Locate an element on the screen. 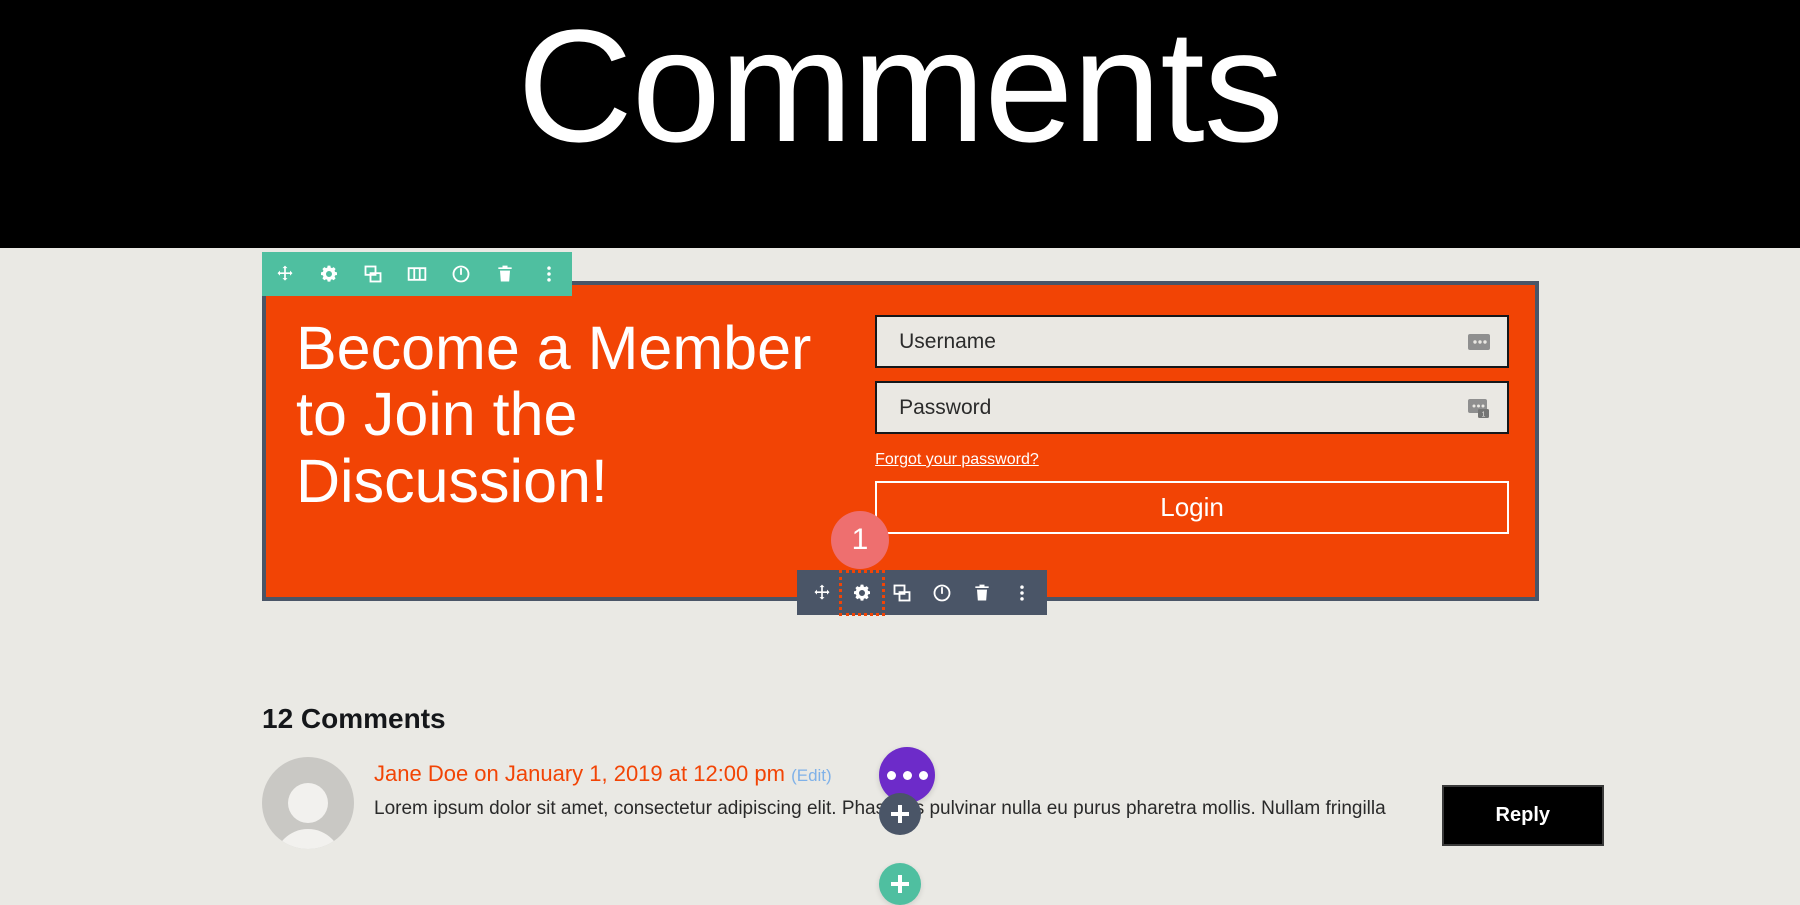 The height and width of the screenshot is (905, 1800). password-field: Password 1 is located at coordinates (1192, 407).